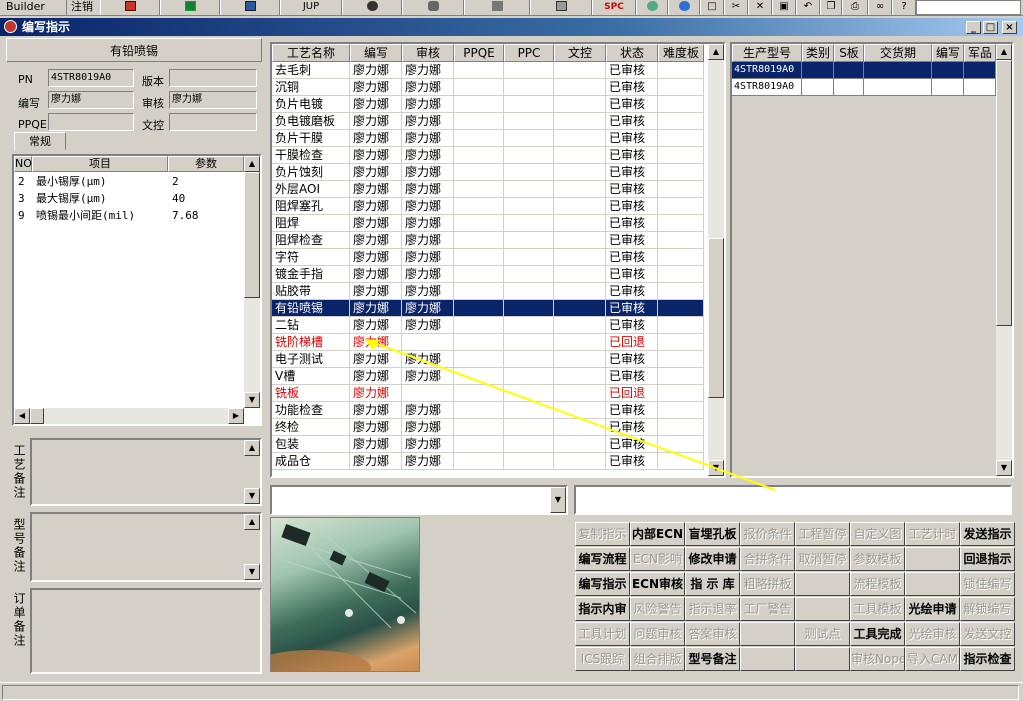 This screenshot has width=1023, height=701. I want to click on action-button-4-5: 工具完成, so click(877, 634).